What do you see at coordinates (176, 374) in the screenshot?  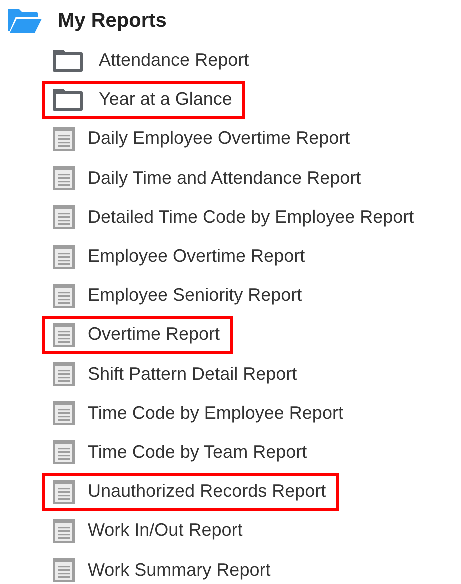 I see `report-tree-item: Shift Pattern Detail Report` at bounding box center [176, 374].